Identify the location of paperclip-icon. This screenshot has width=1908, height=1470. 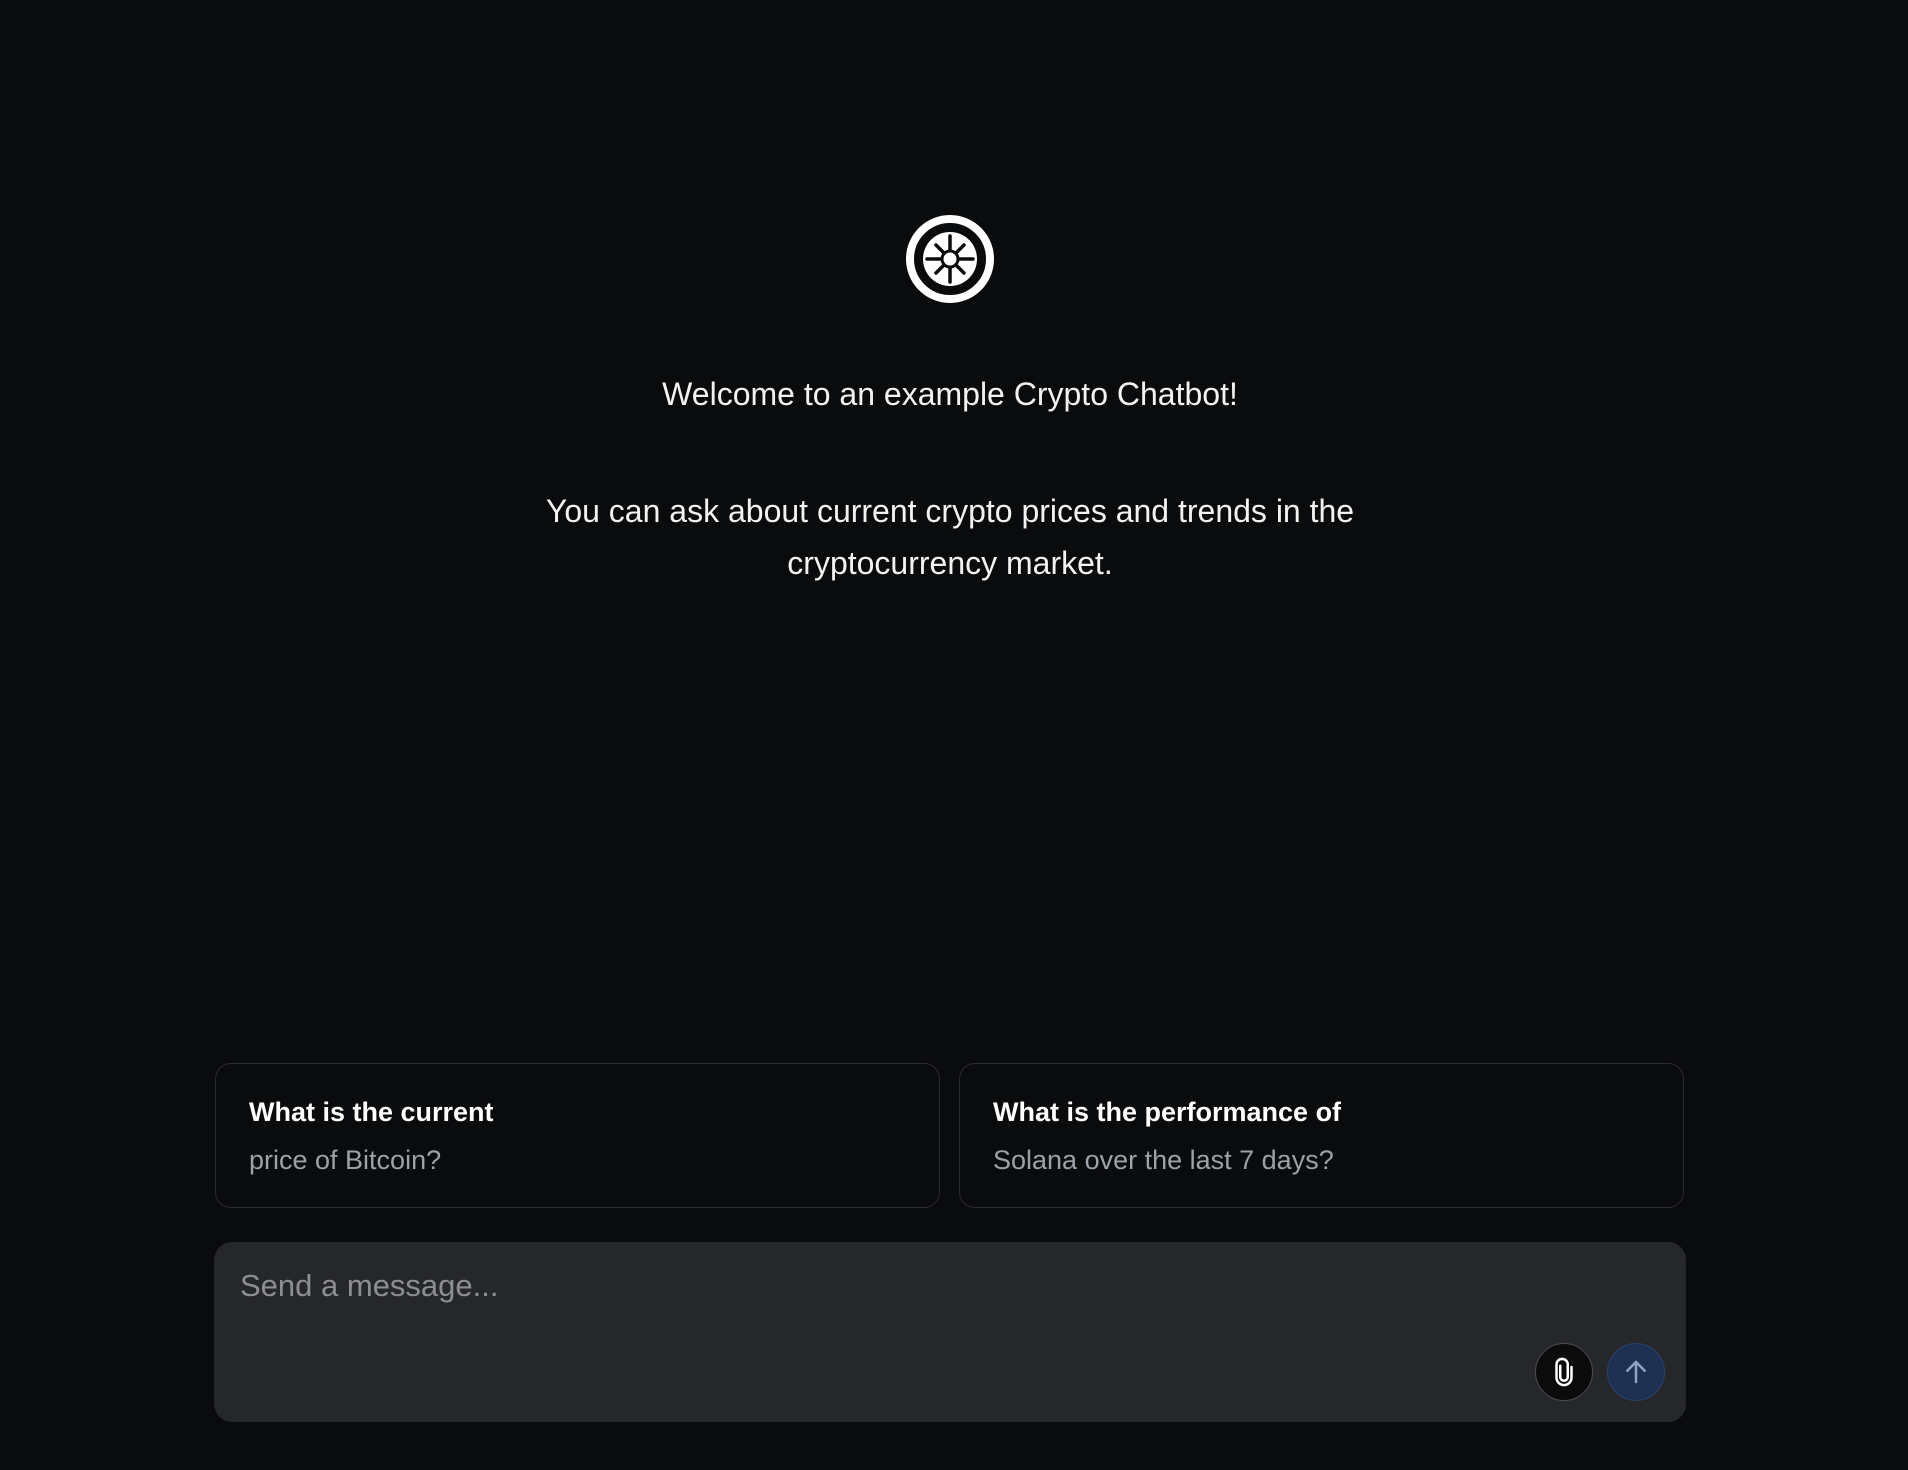
(1564, 1372).